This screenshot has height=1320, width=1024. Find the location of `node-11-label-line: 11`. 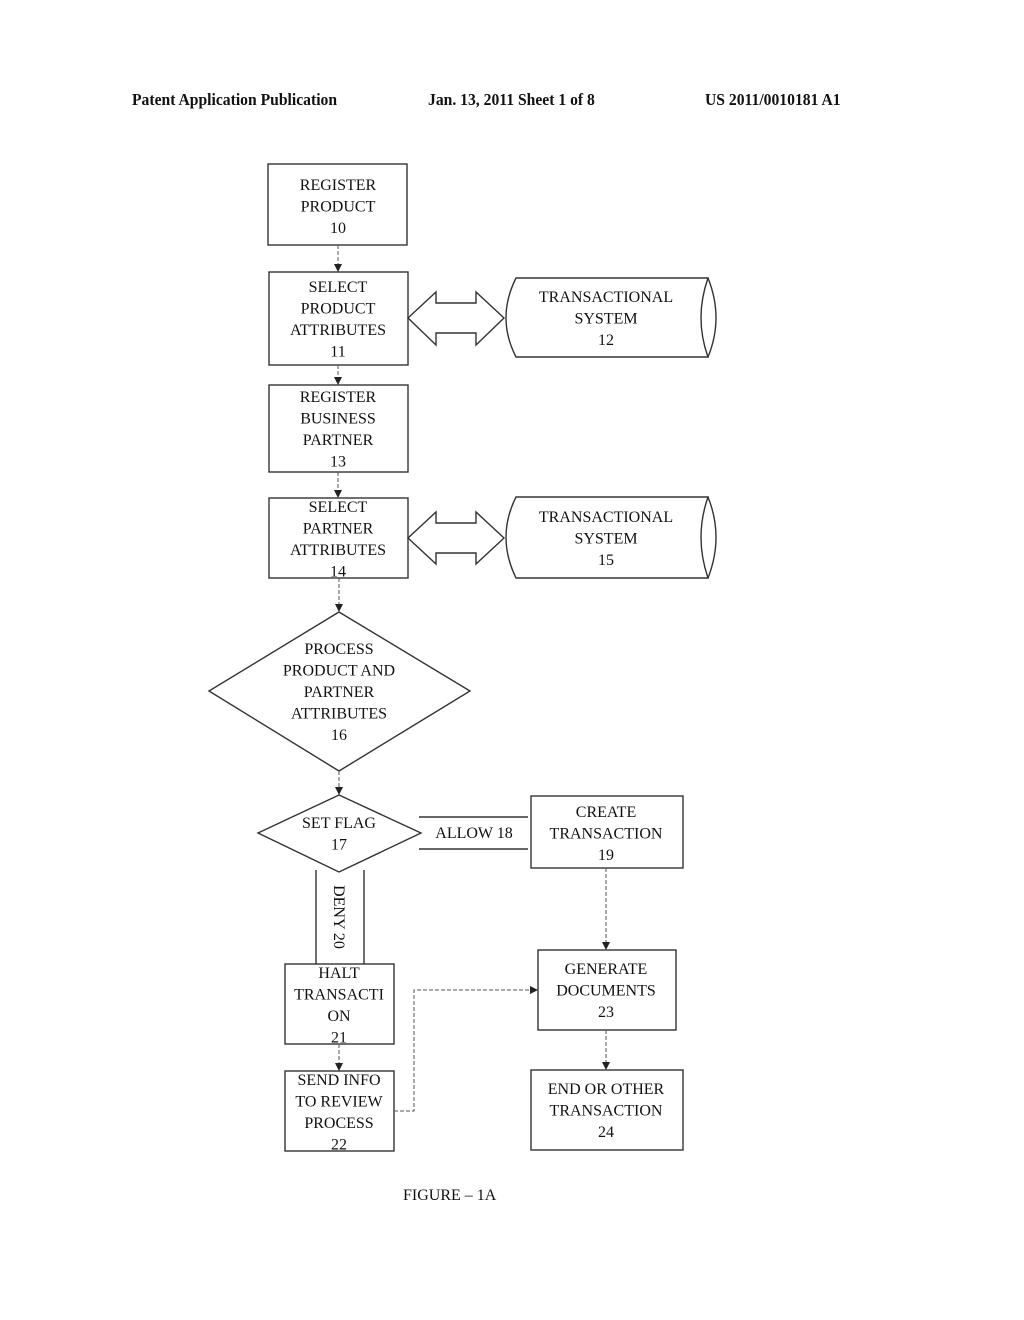

node-11-label-line: 11 is located at coordinates (337, 352).